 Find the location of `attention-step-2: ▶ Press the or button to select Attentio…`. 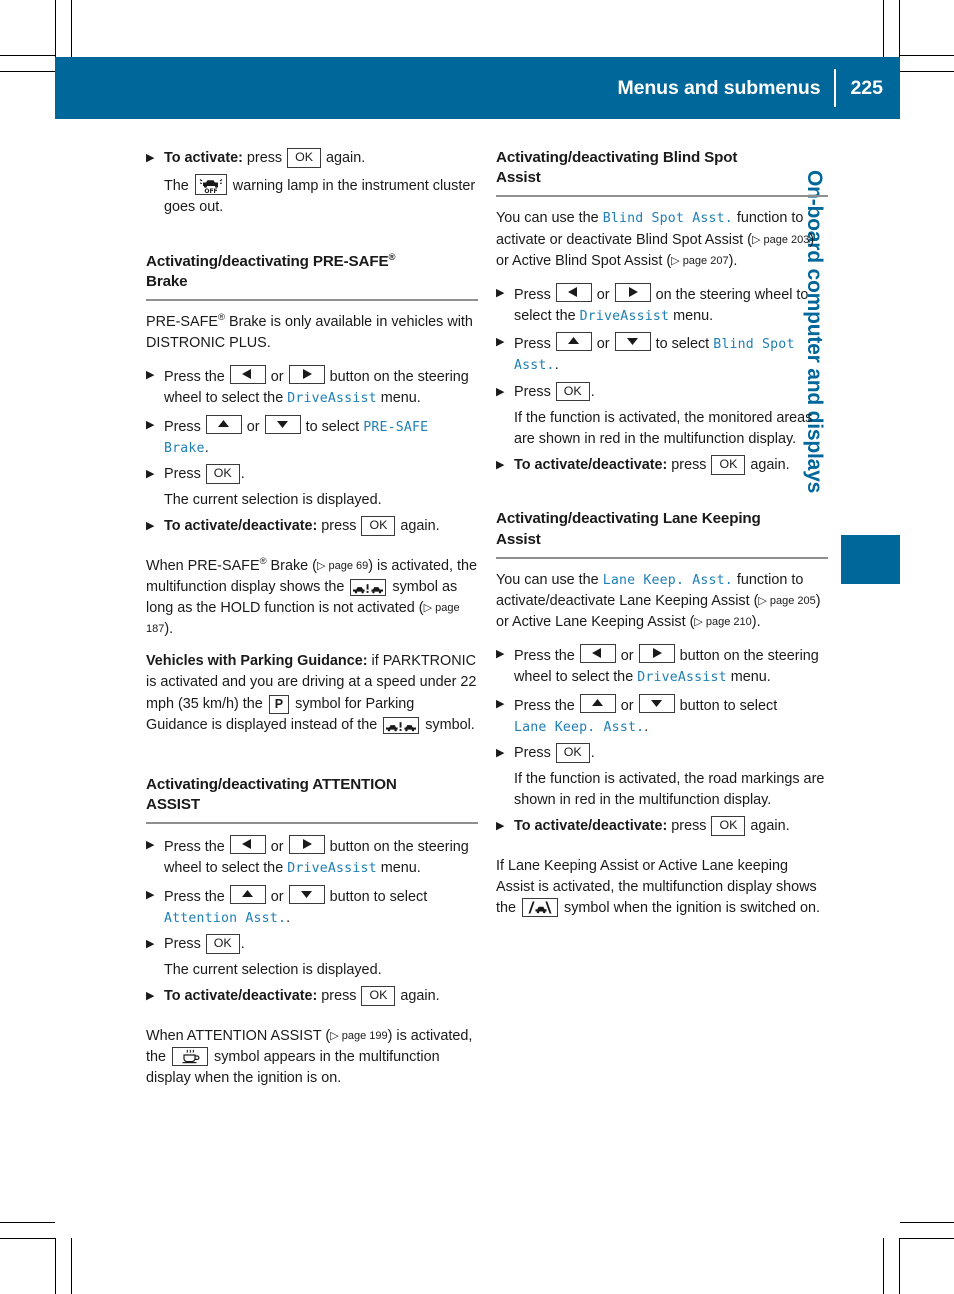

attention-step-2: ▶ Press the or button to select Attentio… is located at coordinates (312, 906).